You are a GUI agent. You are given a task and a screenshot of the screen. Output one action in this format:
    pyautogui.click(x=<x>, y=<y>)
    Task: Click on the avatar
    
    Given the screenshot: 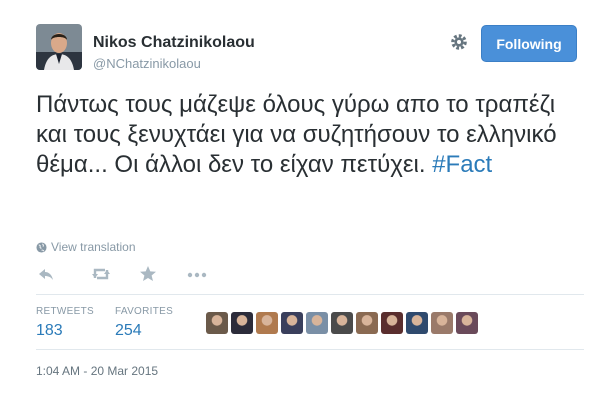 What is the action you would take?
    pyautogui.click(x=59, y=47)
    